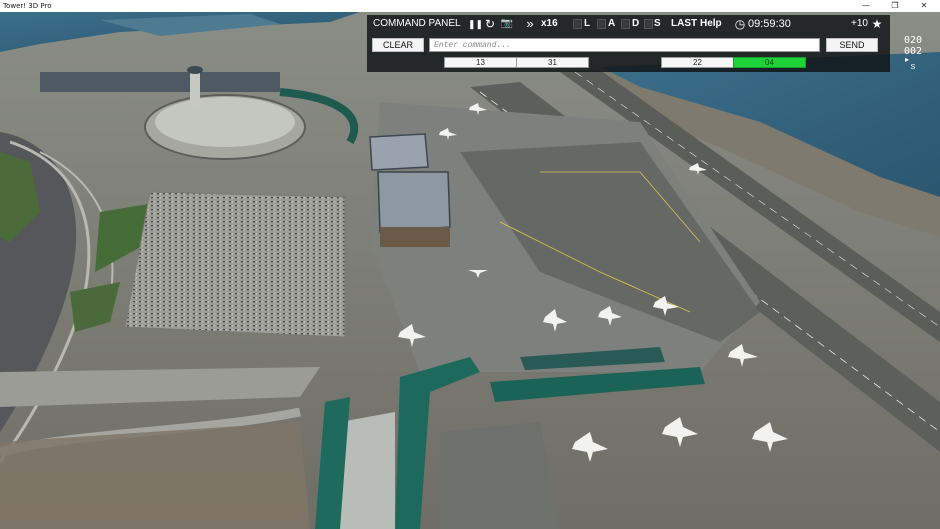 The image size is (940, 529). I want to click on game-clock: 09:59:30, so click(769, 24).